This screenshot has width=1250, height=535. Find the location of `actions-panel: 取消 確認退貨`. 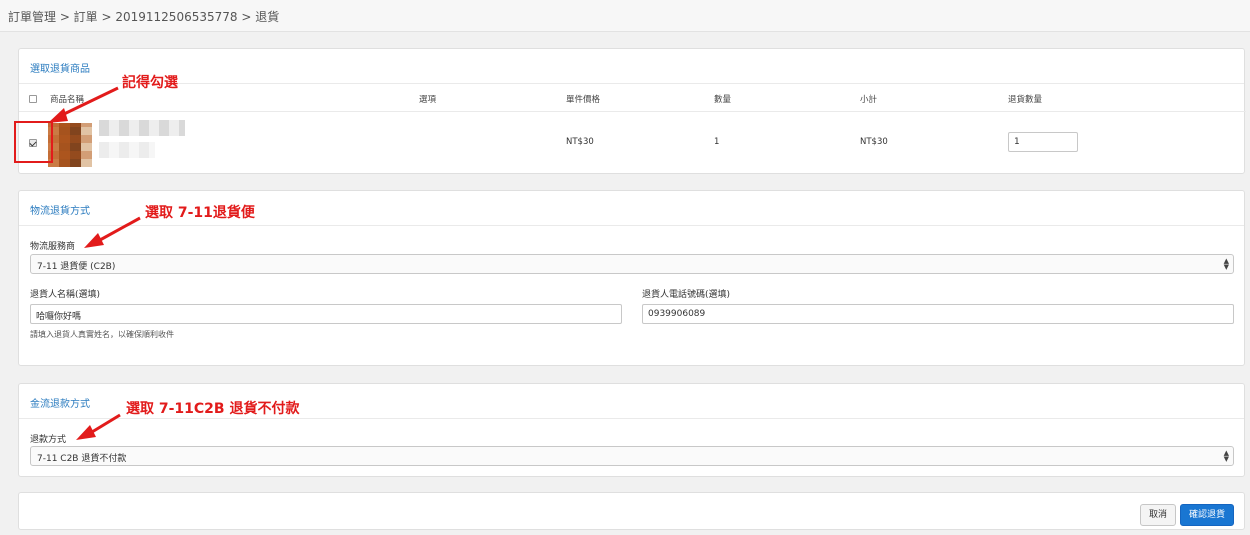

actions-panel: 取消 確認退貨 is located at coordinates (631, 511).